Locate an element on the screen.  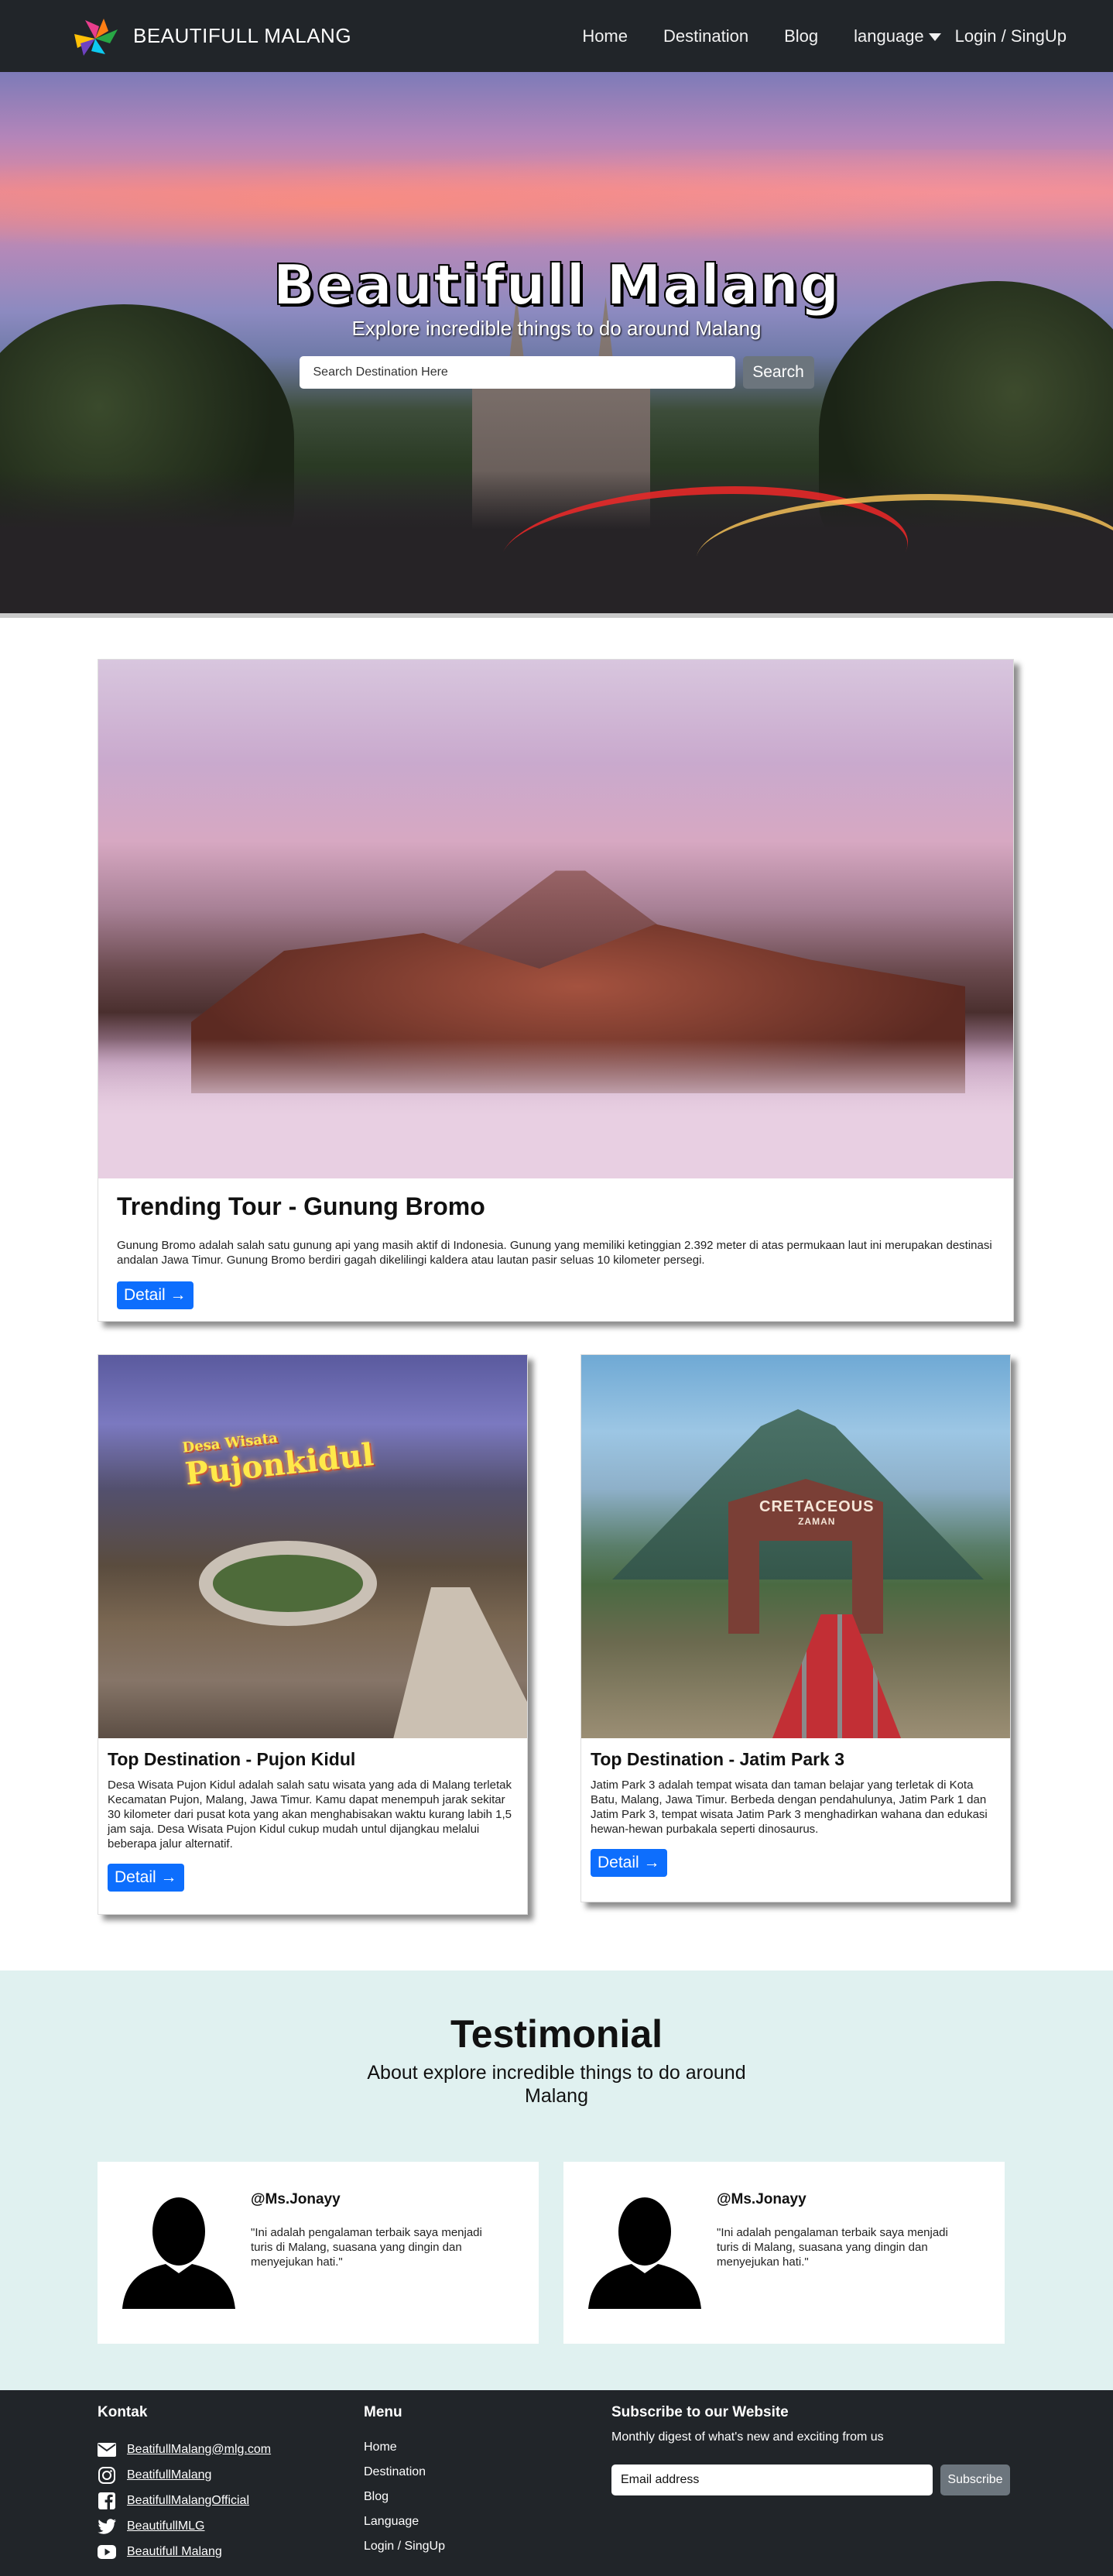
pujon-detail-button: Detail → is located at coordinates (146, 1878).